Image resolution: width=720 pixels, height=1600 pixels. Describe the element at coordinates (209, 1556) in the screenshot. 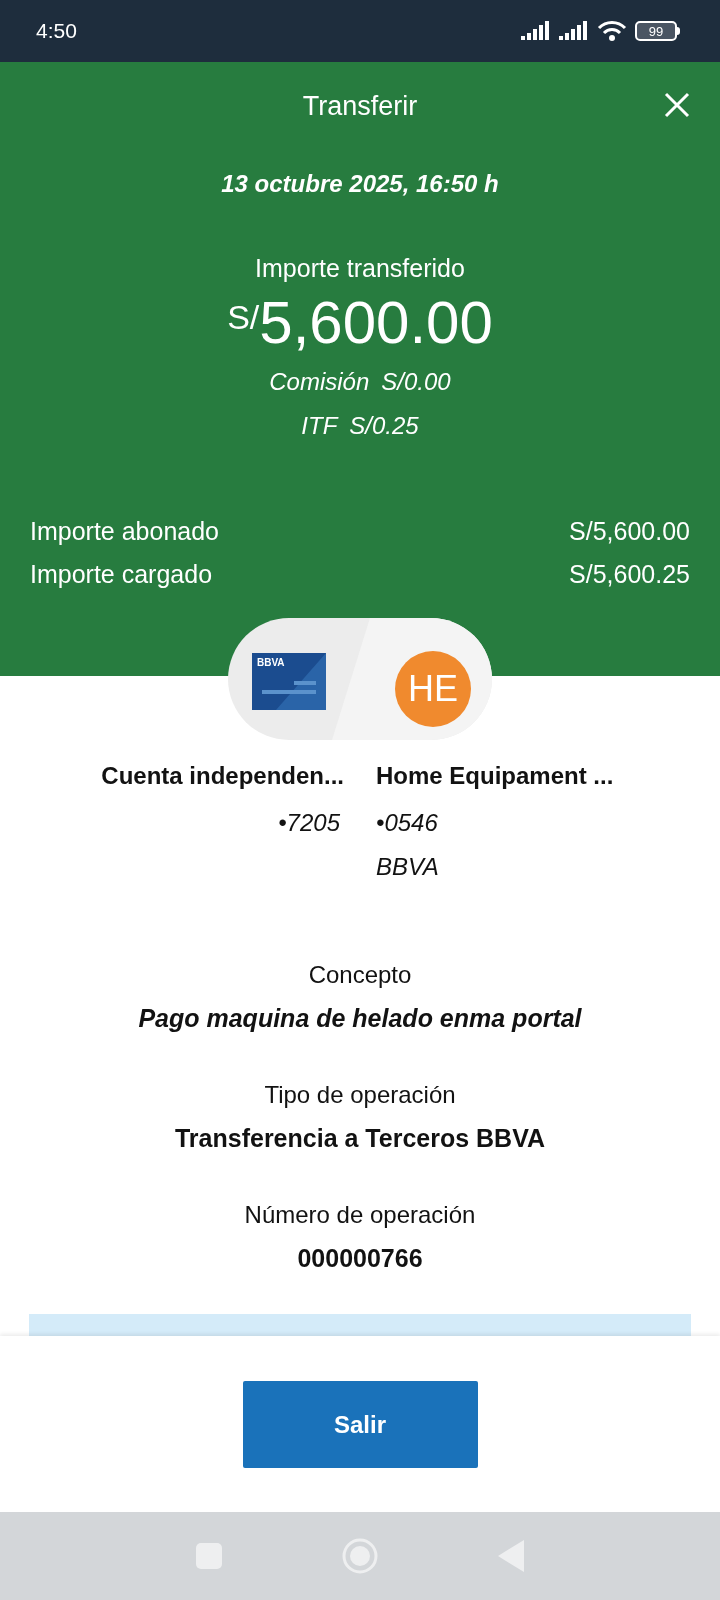

I see `recents-icon` at that location.